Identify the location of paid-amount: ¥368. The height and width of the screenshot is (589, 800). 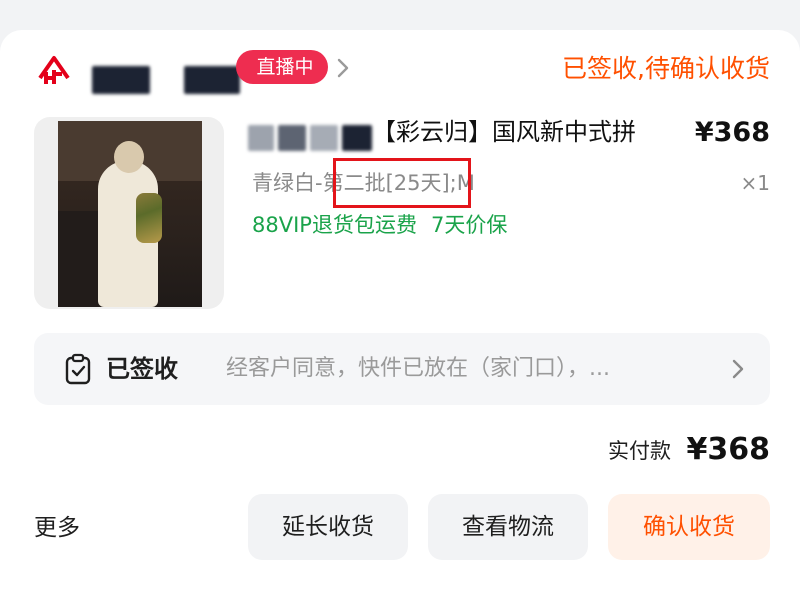
(728, 449).